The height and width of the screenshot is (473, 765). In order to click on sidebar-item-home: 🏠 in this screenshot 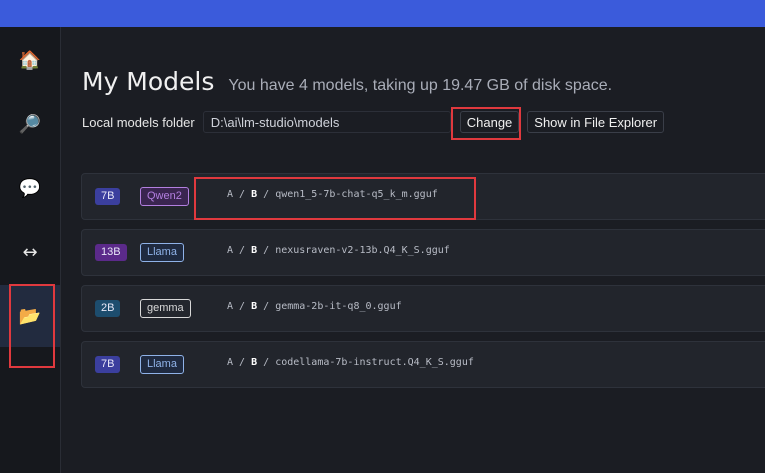, I will do `click(30, 60)`.